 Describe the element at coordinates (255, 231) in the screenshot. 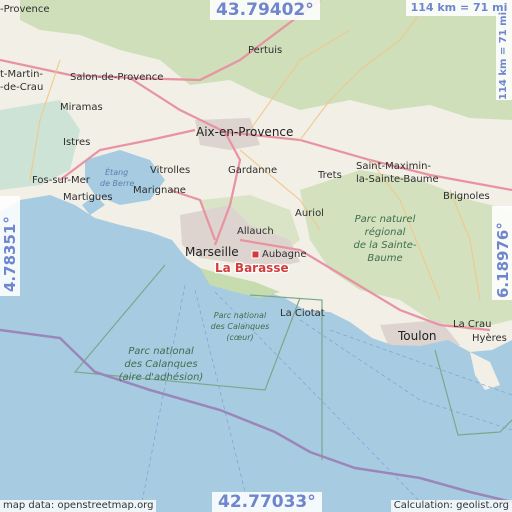

I see `label-allauch: Allauch` at that location.